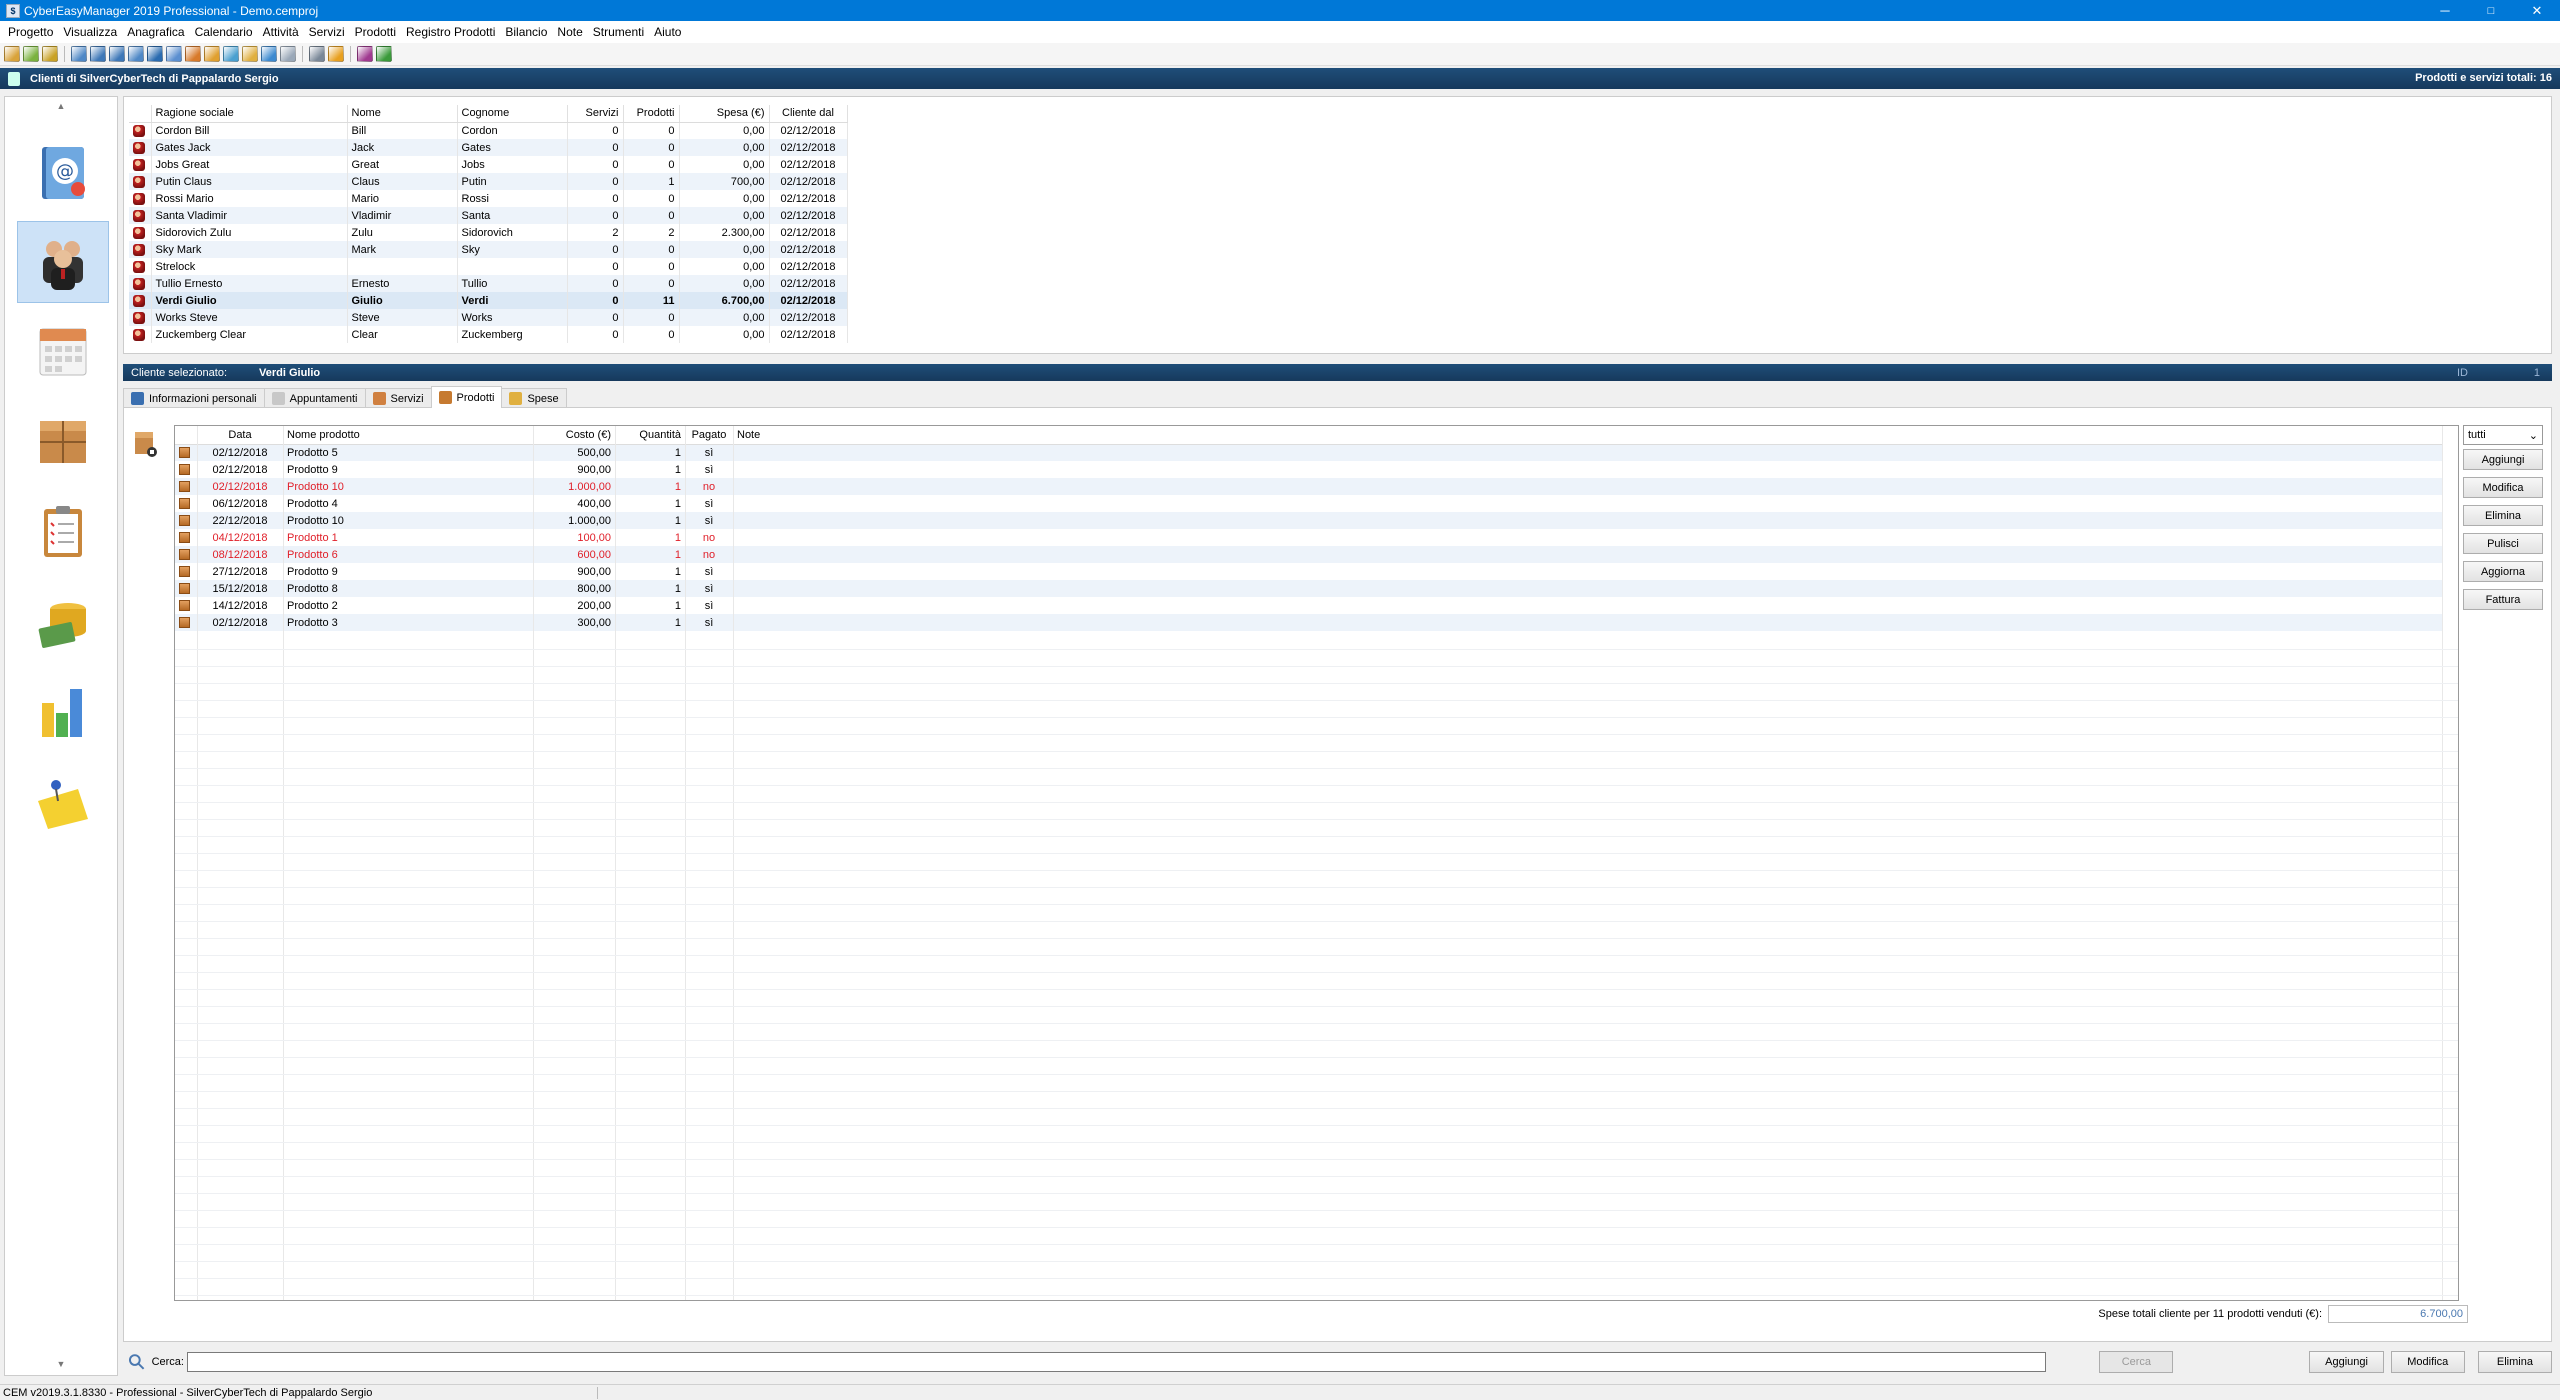 This screenshot has height=1400, width=2560. What do you see at coordinates (2503, 571) in the screenshot?
I see `side-refresh-button: Aggiorna` at bounding box center [2503, 571].